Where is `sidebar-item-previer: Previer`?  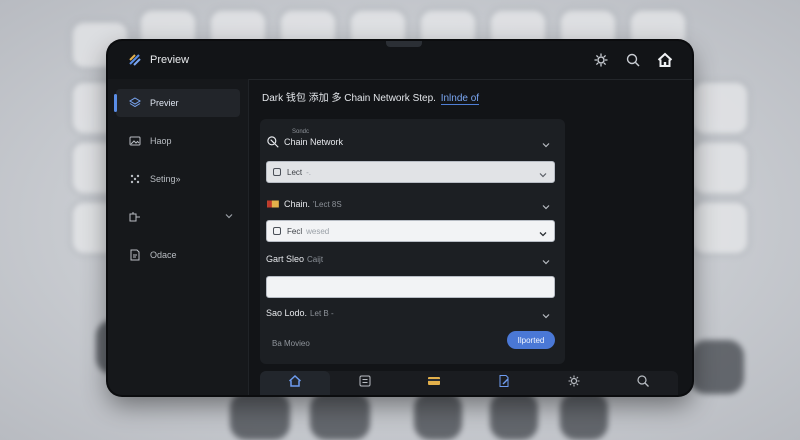
sidebar-item-previer: Previer is located at coordinates (177, 103).